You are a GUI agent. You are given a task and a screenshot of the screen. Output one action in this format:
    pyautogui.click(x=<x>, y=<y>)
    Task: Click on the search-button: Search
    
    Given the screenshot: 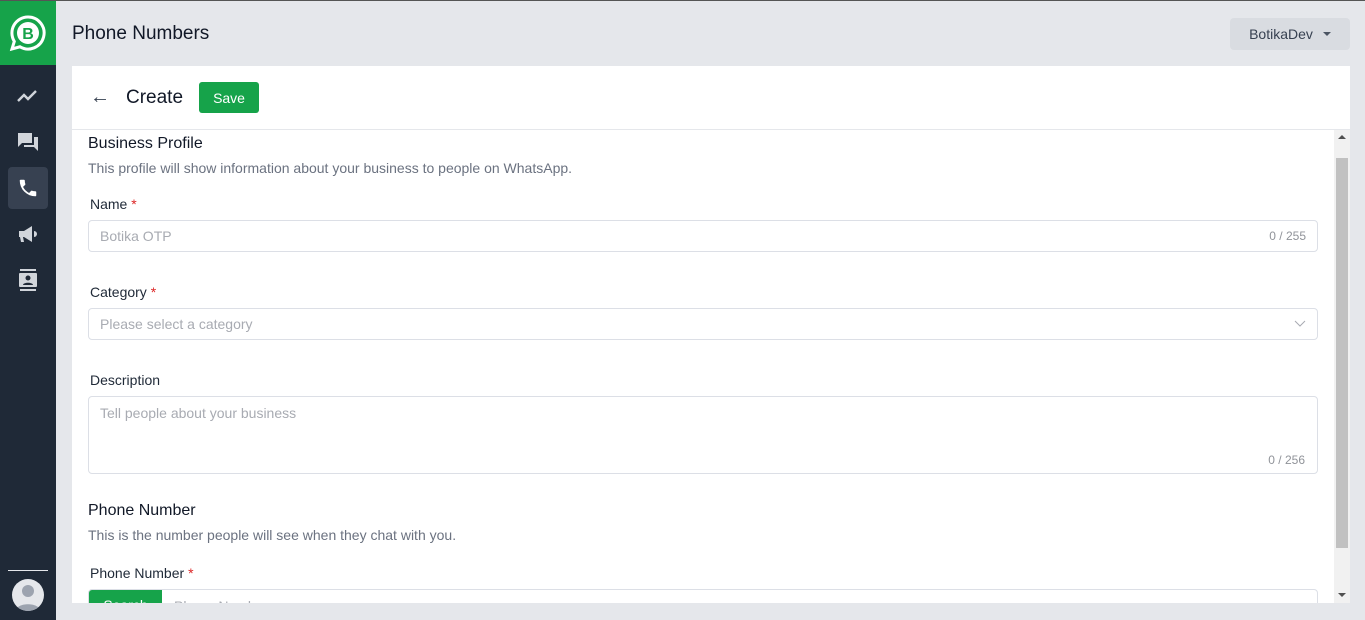 What is the action you would take?
    pyautogui.click(x=125, y=596)
    